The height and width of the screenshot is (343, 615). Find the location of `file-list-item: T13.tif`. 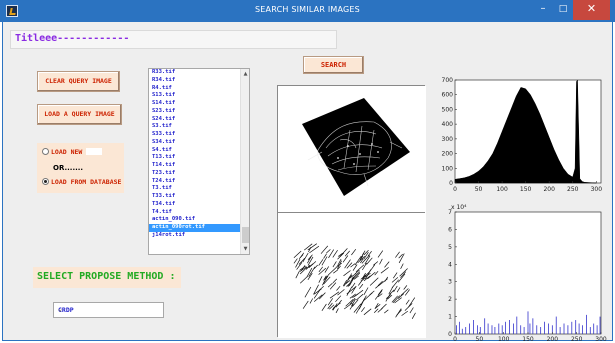

file-list-item: T13.tif is located at coordinates (195, 158).